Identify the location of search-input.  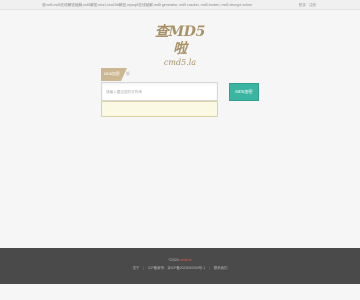
(159, 91).